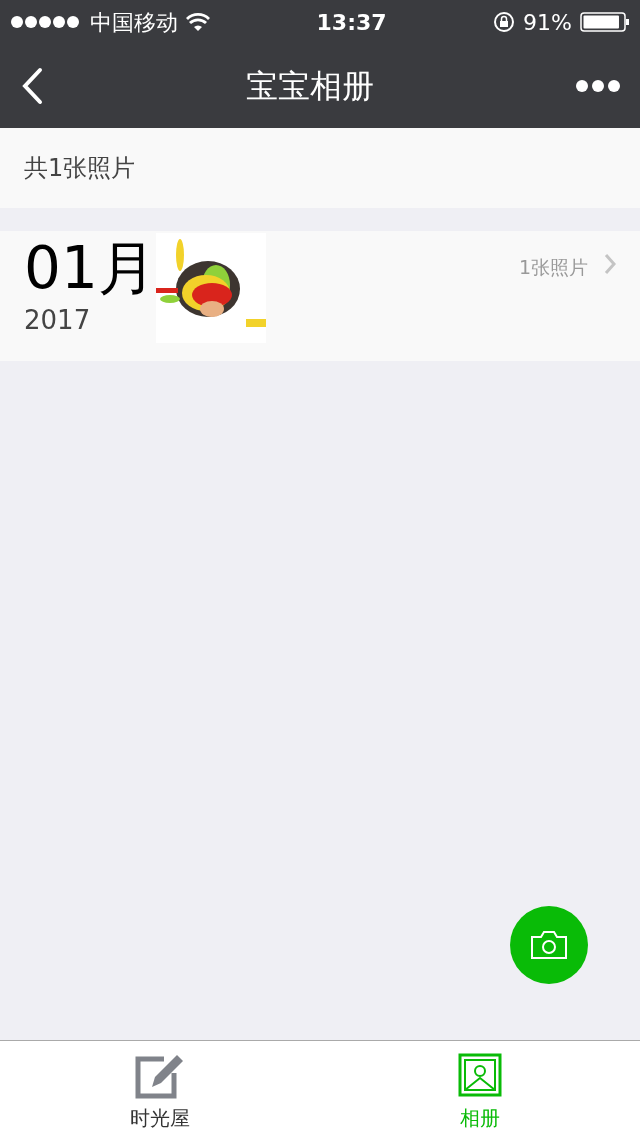  Describe the element at coordinates (58, 320) in the screenshot. I see `year-label: 2017` at that location.